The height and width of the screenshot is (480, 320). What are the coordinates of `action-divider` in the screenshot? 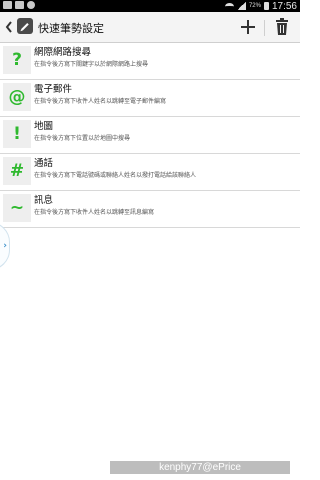 It's located at (264, 28).